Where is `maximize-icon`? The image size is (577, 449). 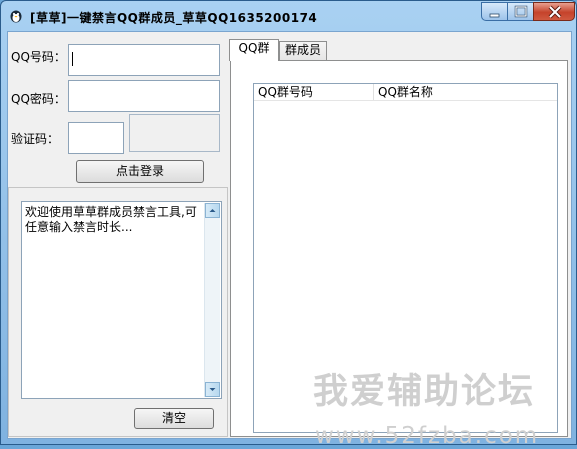 maximize-icon is located at coordinates (521, 11).